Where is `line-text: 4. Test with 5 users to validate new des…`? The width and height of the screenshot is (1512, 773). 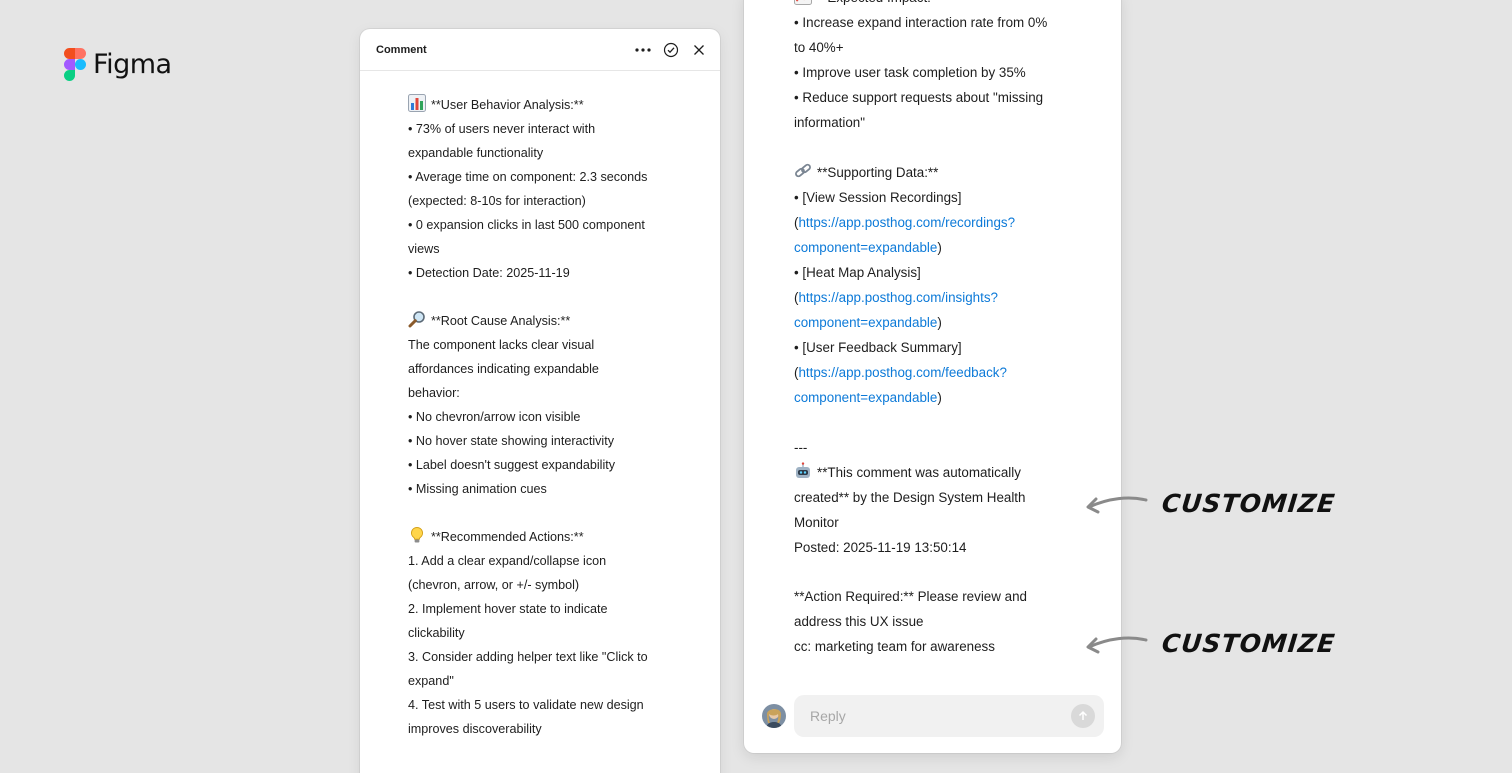
line-text: 4. Test with 5 users to validate new des… is located at coordinates (526, 705).